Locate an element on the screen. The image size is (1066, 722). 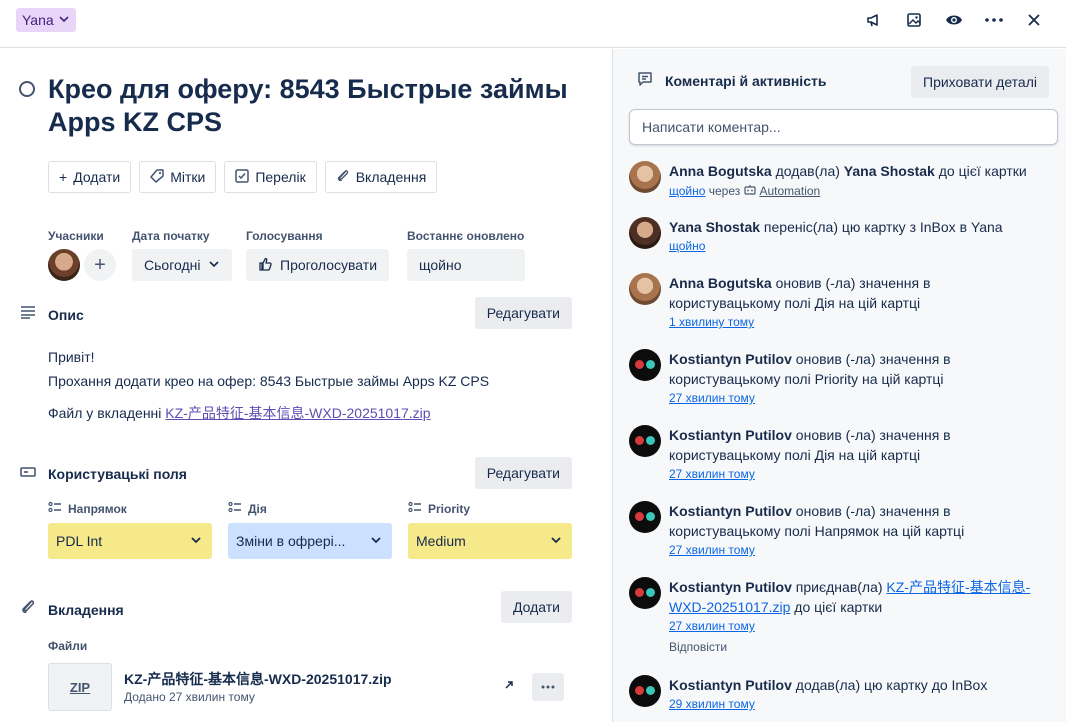
add-attachment-button: Додати is located at coordinates (536, 607).